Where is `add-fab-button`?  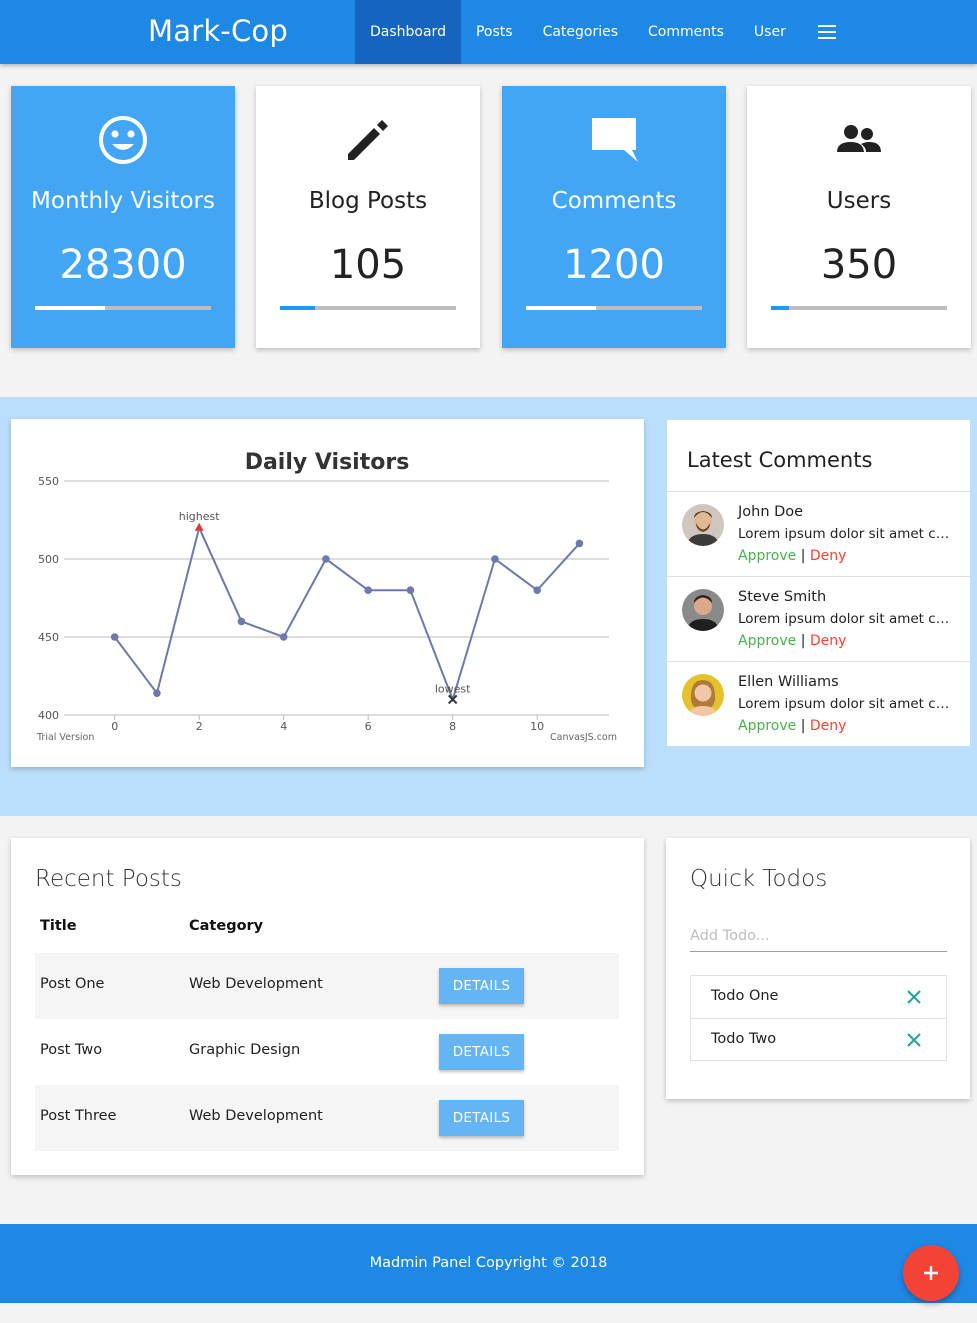
add-fab-button is located at coordinates (931, 1273).